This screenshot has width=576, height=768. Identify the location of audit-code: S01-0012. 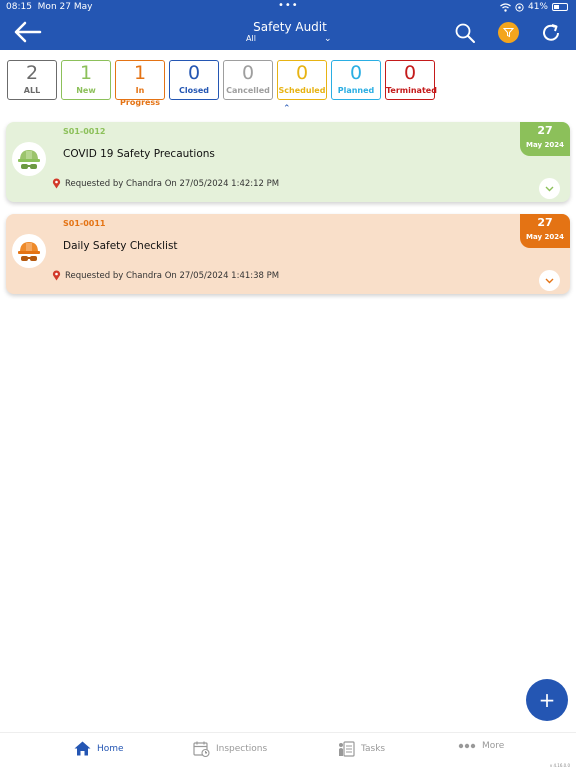
(84, 131).